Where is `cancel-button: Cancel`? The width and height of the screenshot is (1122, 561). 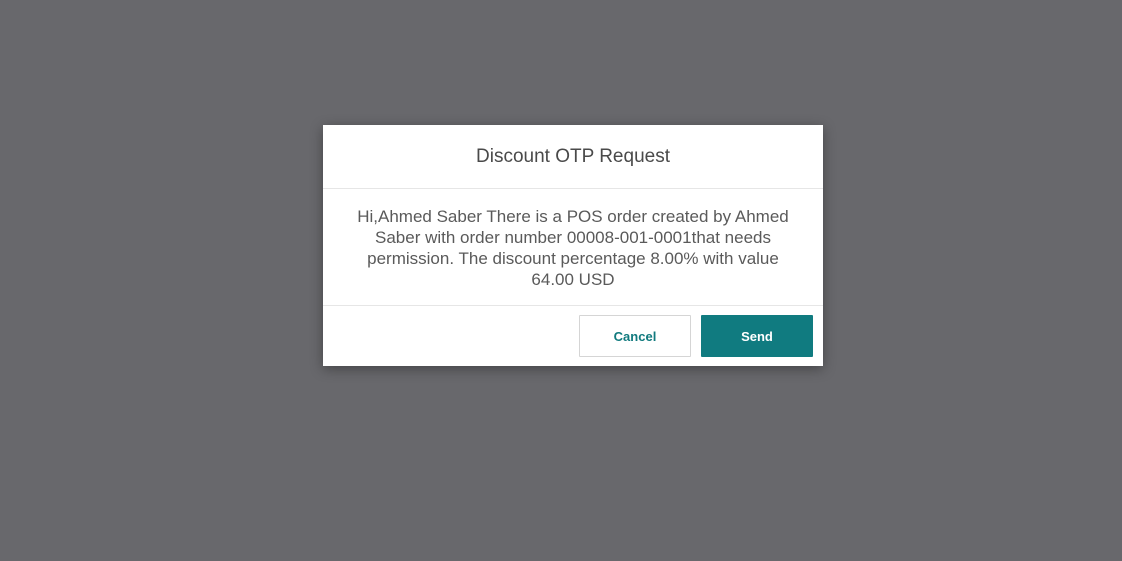
cancel-button: Cancel is located at coordinates (635, 336).